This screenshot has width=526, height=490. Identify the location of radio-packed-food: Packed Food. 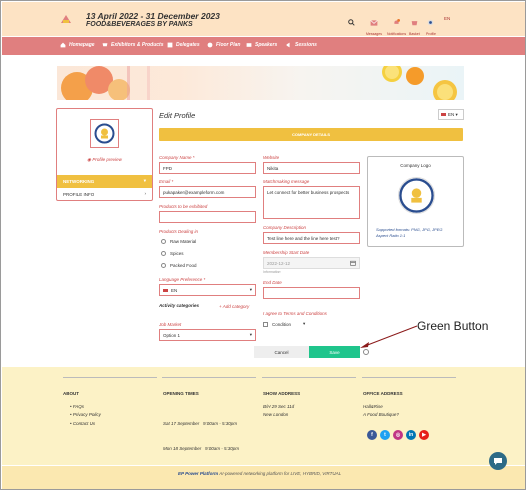
(179, 265).